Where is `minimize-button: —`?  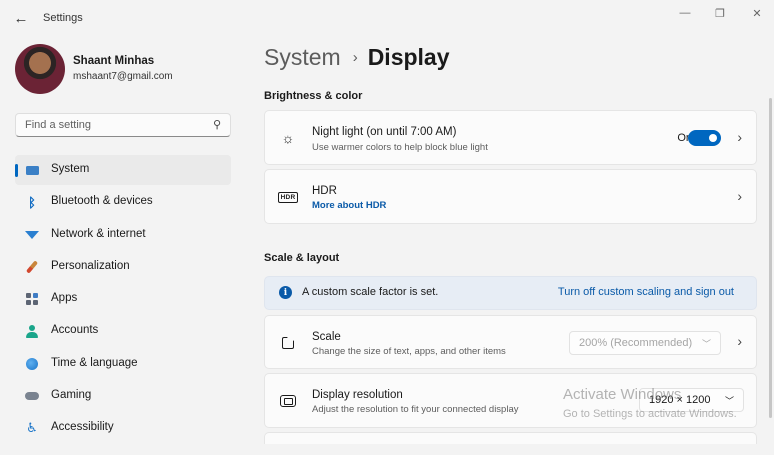
minimize-button: — is located at coordinates (685, 13).